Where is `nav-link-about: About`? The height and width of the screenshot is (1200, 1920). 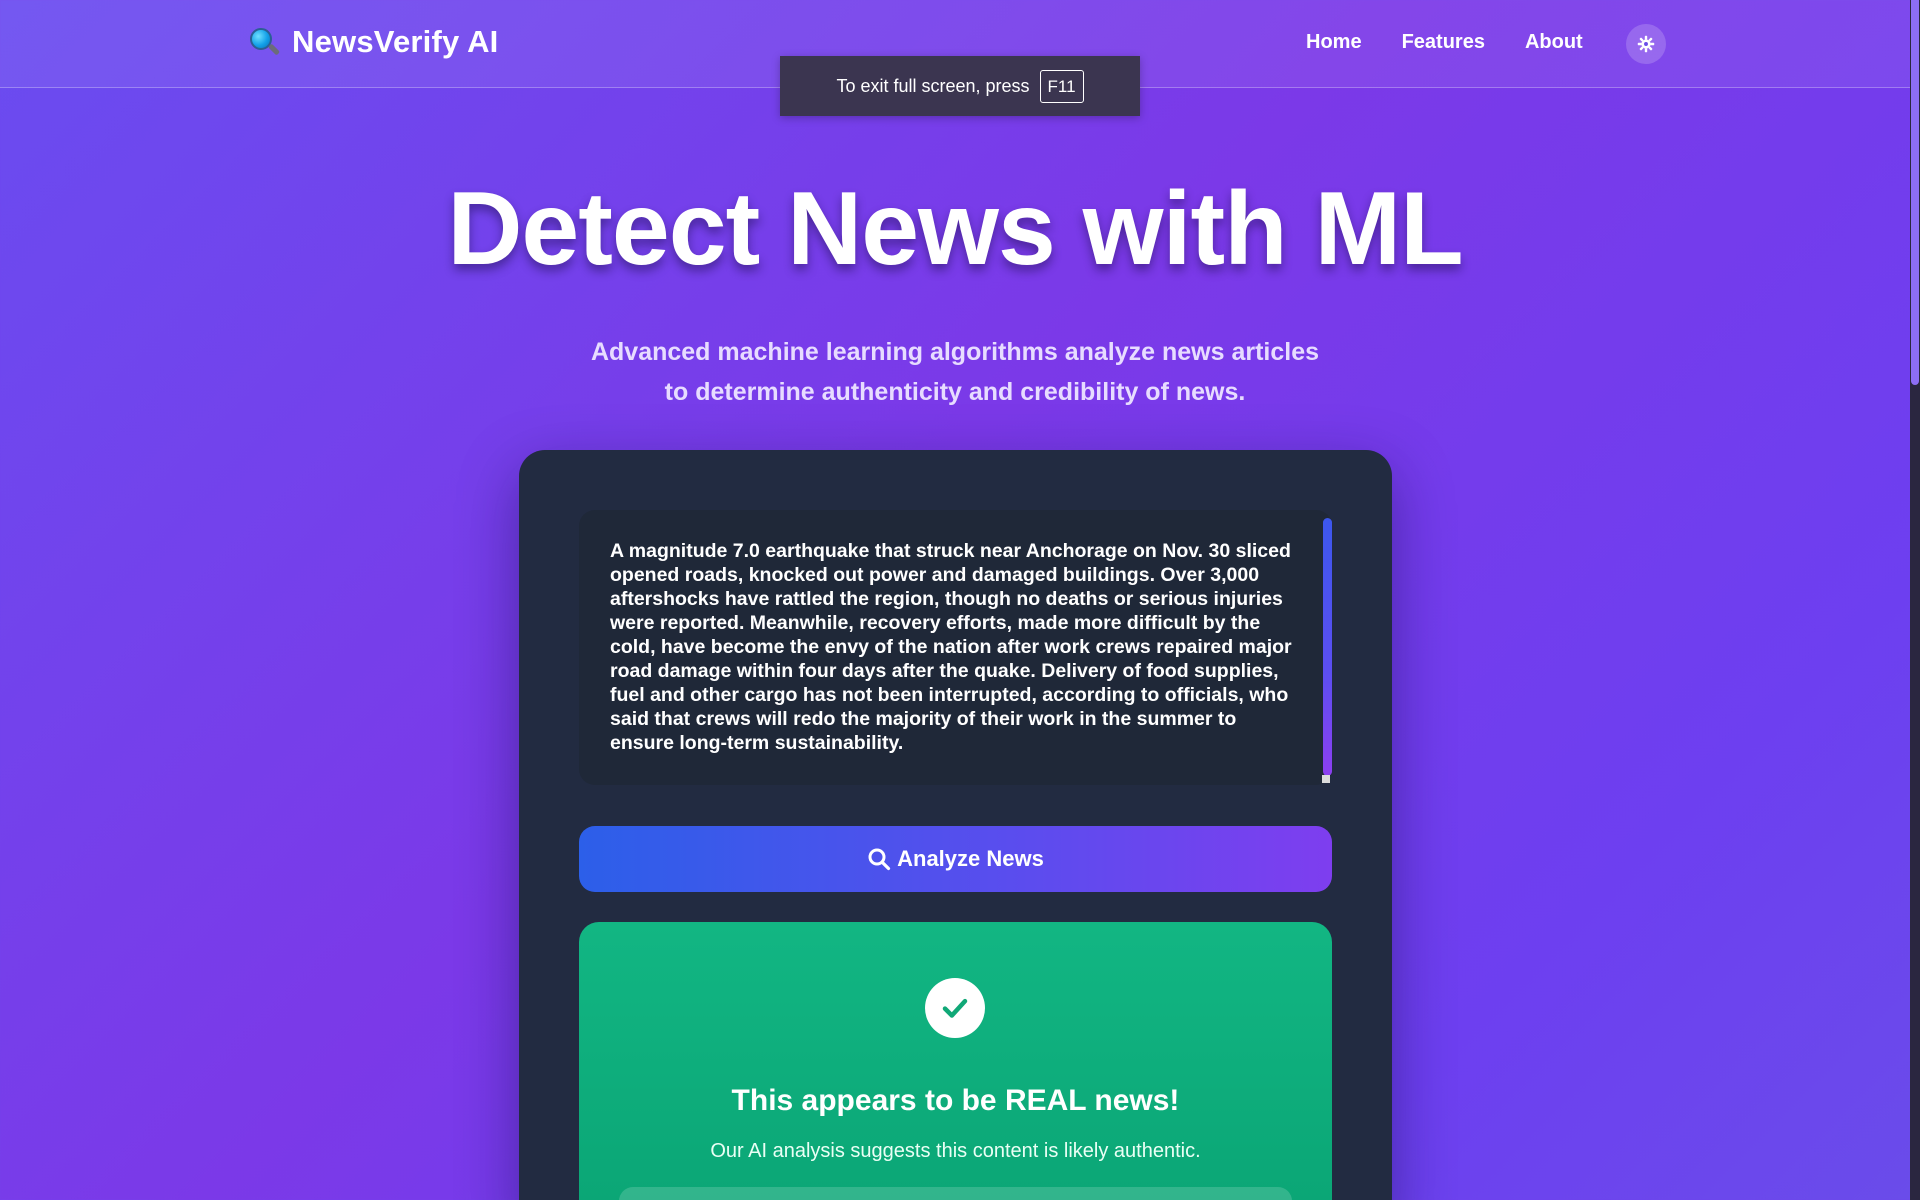 nav-link-about: About is located at coordinates (1554, 42).